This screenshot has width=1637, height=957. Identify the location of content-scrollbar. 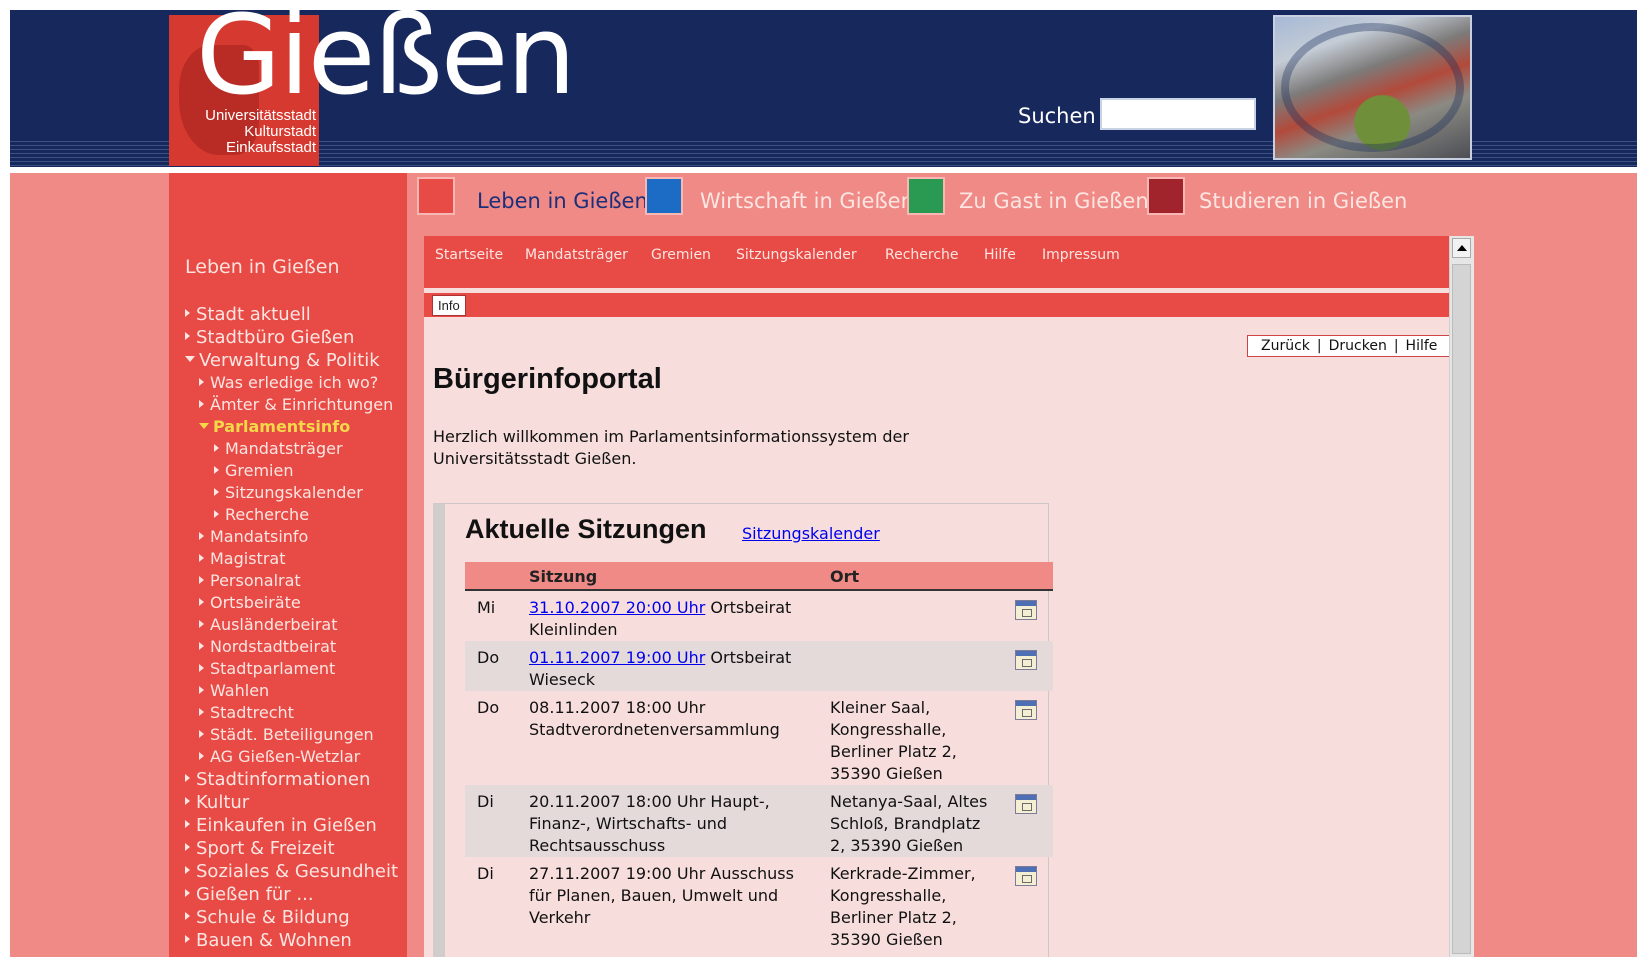
(1461, 596).